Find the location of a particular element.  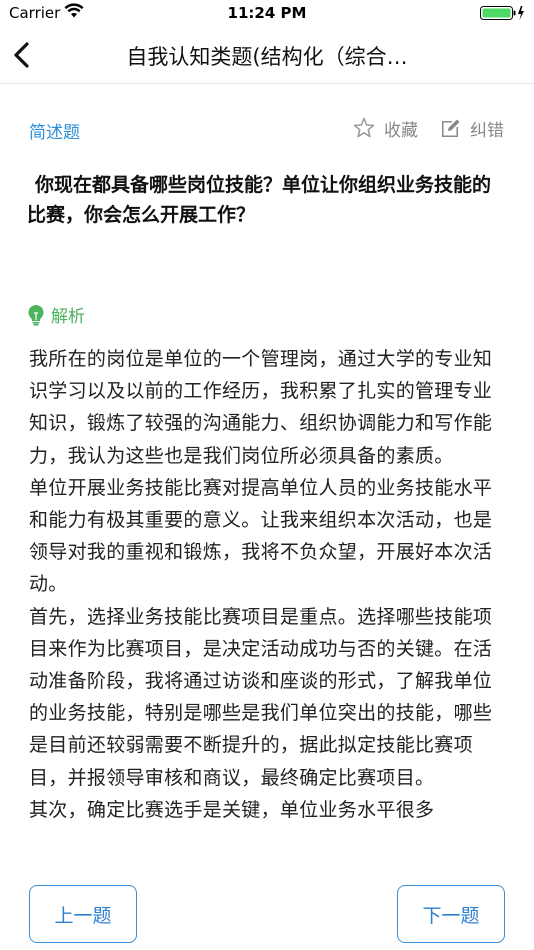

lightbulb-icon is located at coordinates (36, 315).